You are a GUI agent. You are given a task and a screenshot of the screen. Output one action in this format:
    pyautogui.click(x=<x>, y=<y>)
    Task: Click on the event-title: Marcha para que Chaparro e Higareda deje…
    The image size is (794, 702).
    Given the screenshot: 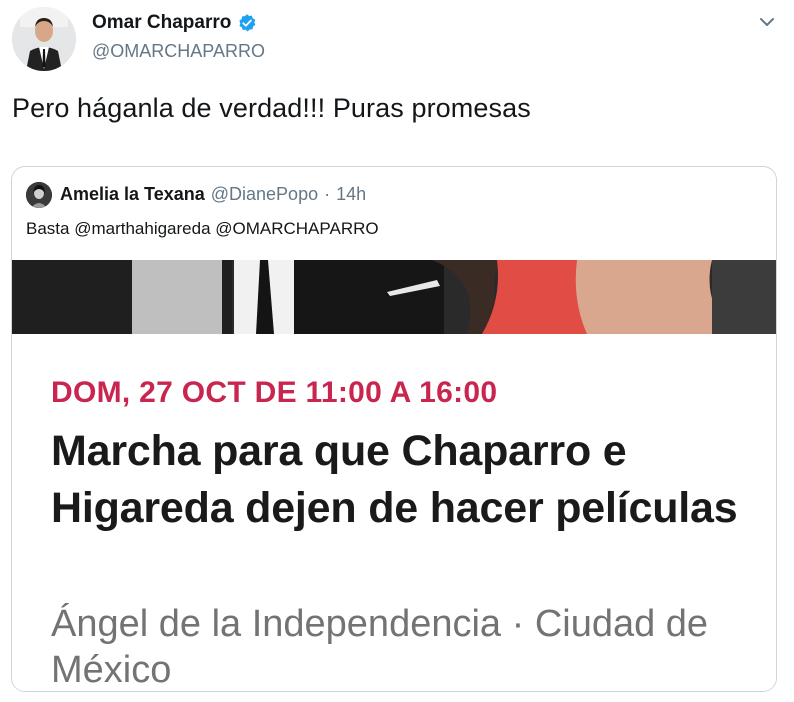 What is the action you would take?
    pyautogui.click(x=394, y=479)
    